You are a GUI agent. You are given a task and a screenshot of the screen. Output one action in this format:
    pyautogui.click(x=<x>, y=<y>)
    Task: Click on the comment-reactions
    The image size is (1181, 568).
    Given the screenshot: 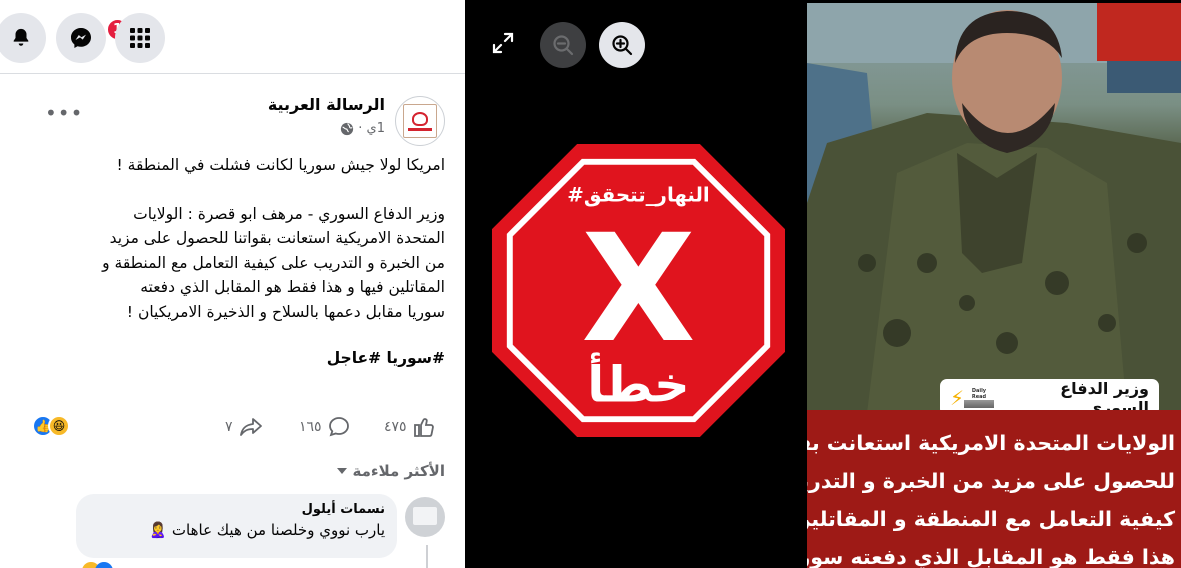 What is the action you would take?
    pyautogui.click(x=97, y=565)
    